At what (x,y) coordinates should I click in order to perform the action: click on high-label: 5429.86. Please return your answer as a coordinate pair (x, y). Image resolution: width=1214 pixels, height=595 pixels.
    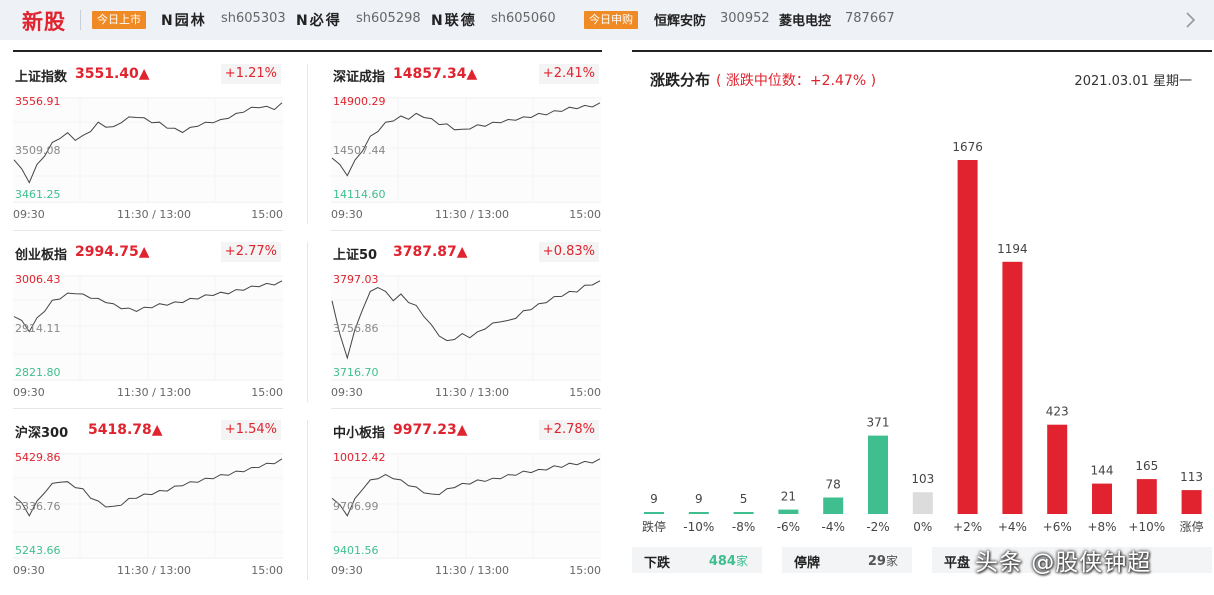
    Looking at the image, I should click on (38, 457).